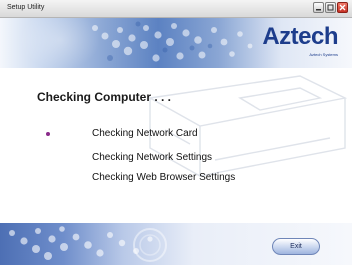  I want to click on current-step-bullet, so click(48, 134).